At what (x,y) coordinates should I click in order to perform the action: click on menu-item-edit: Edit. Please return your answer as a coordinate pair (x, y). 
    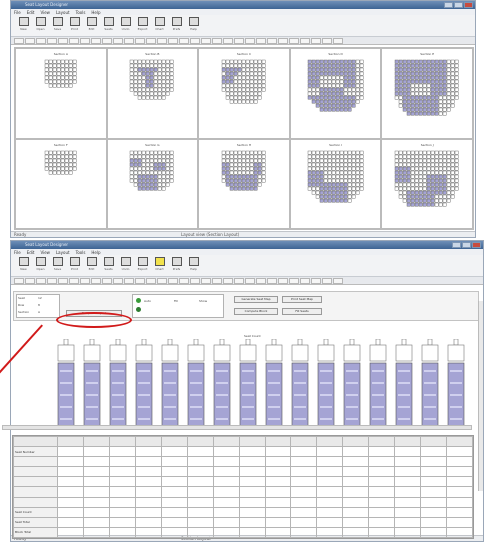
    Looking at the image, I should click on (31, 12).